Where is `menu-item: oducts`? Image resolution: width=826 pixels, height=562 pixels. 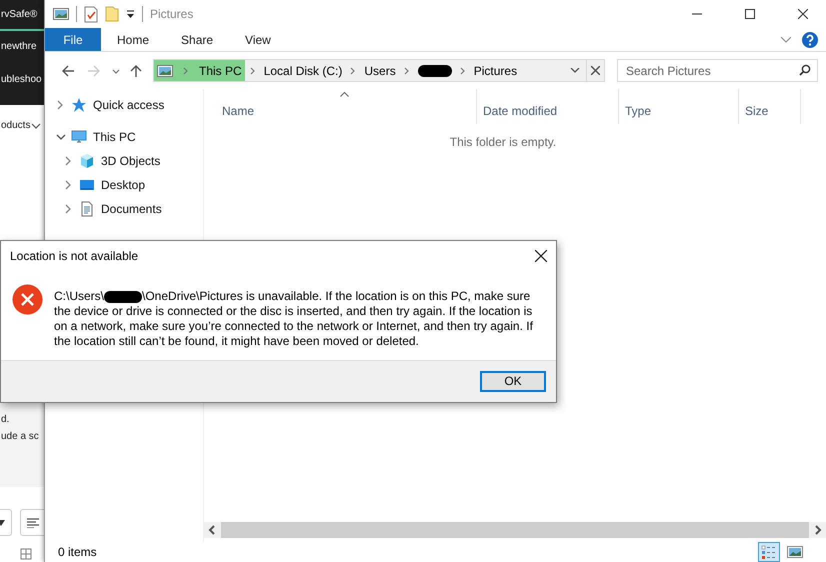 menu-item: oducts is located at coordinates (15, 125).